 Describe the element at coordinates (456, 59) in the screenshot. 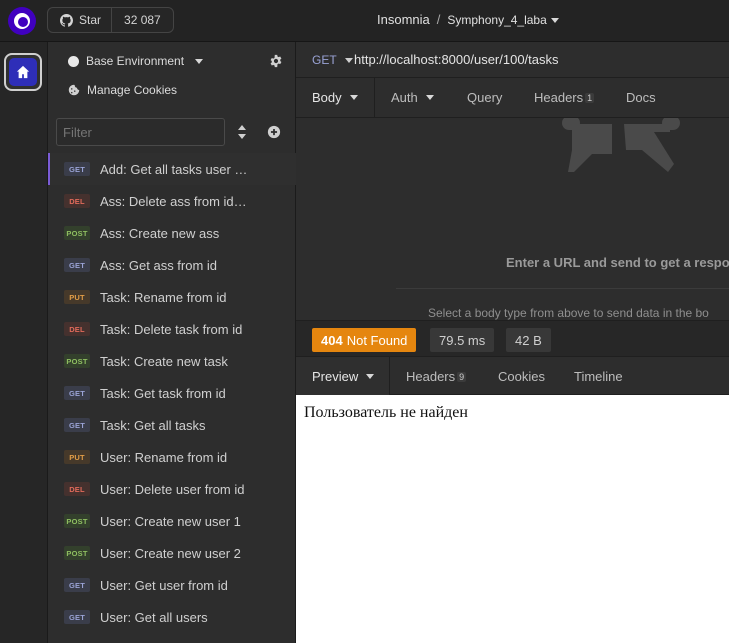

I see `url-input: http://localhost:8000/user/100/tasks` at that location.